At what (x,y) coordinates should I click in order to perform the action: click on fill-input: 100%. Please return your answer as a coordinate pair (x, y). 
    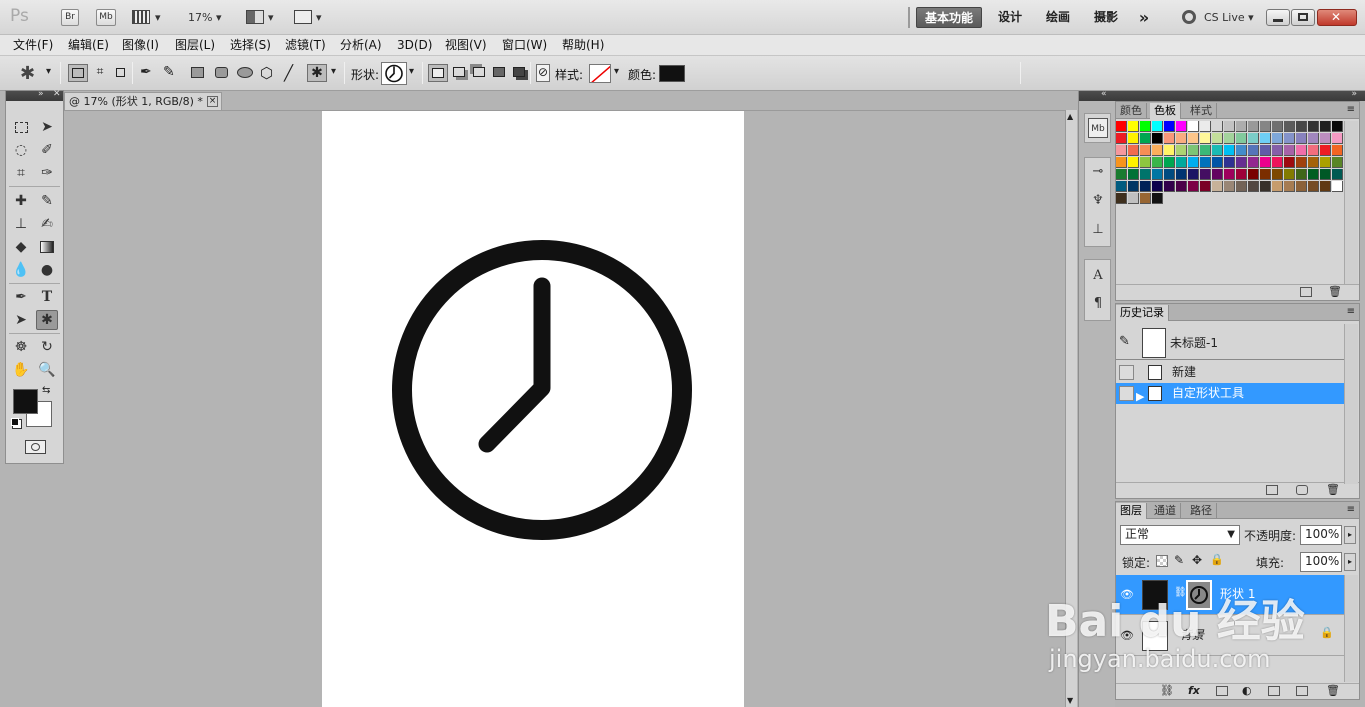
    Looking at the image, I should click on (1321, 562).